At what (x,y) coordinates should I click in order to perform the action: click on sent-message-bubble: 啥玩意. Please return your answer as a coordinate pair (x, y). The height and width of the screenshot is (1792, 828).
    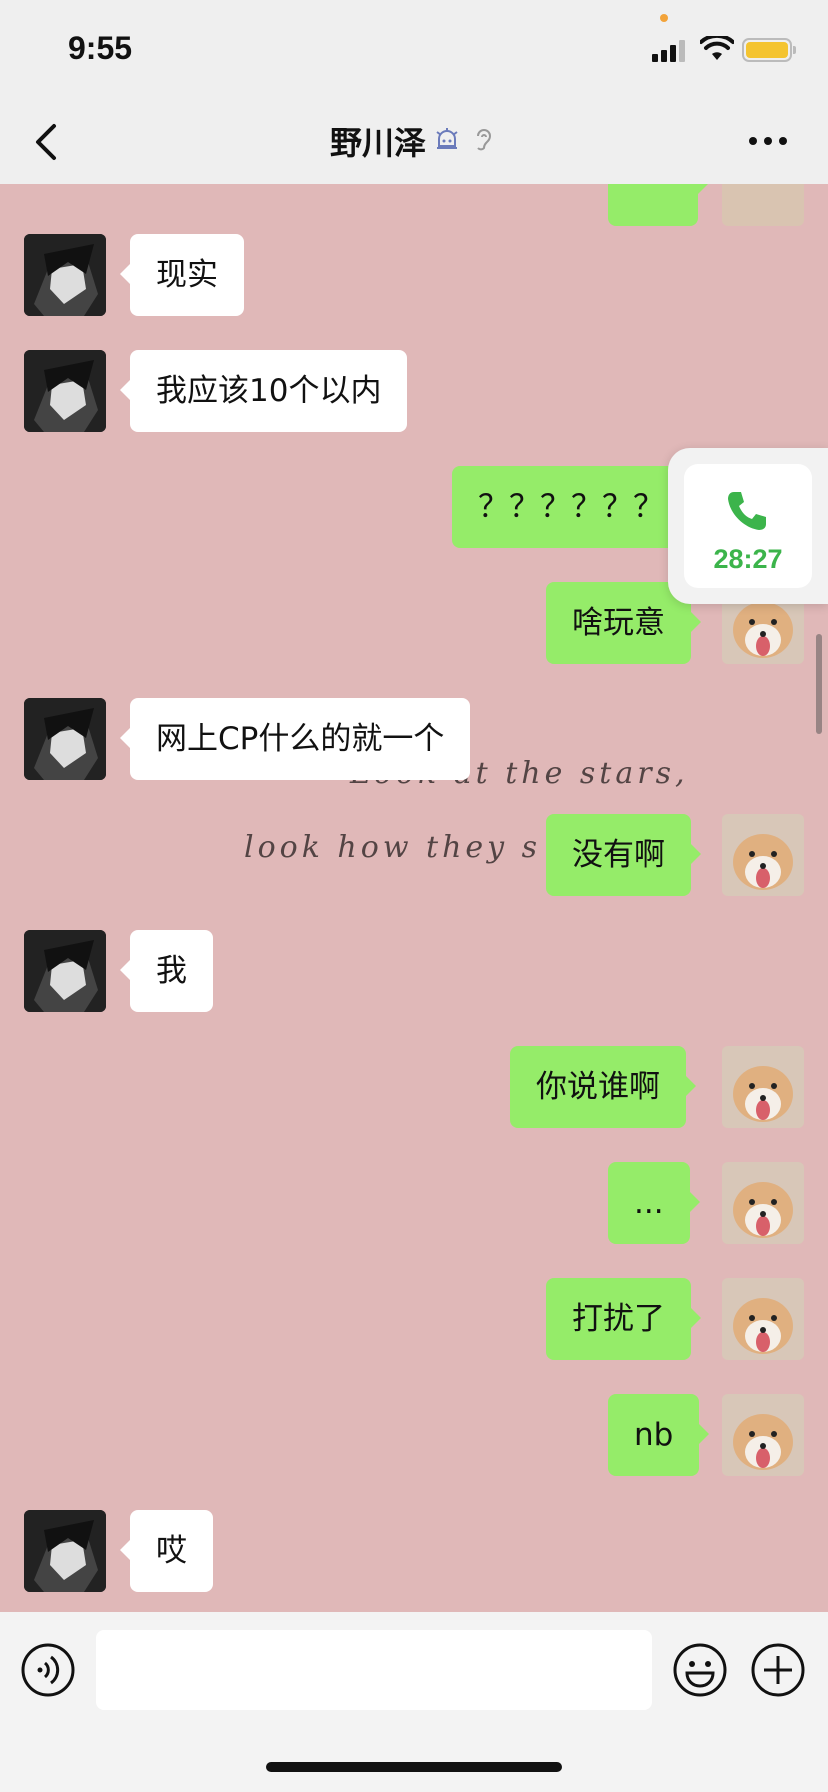
    Looking at the image, I should click on (623, 623).